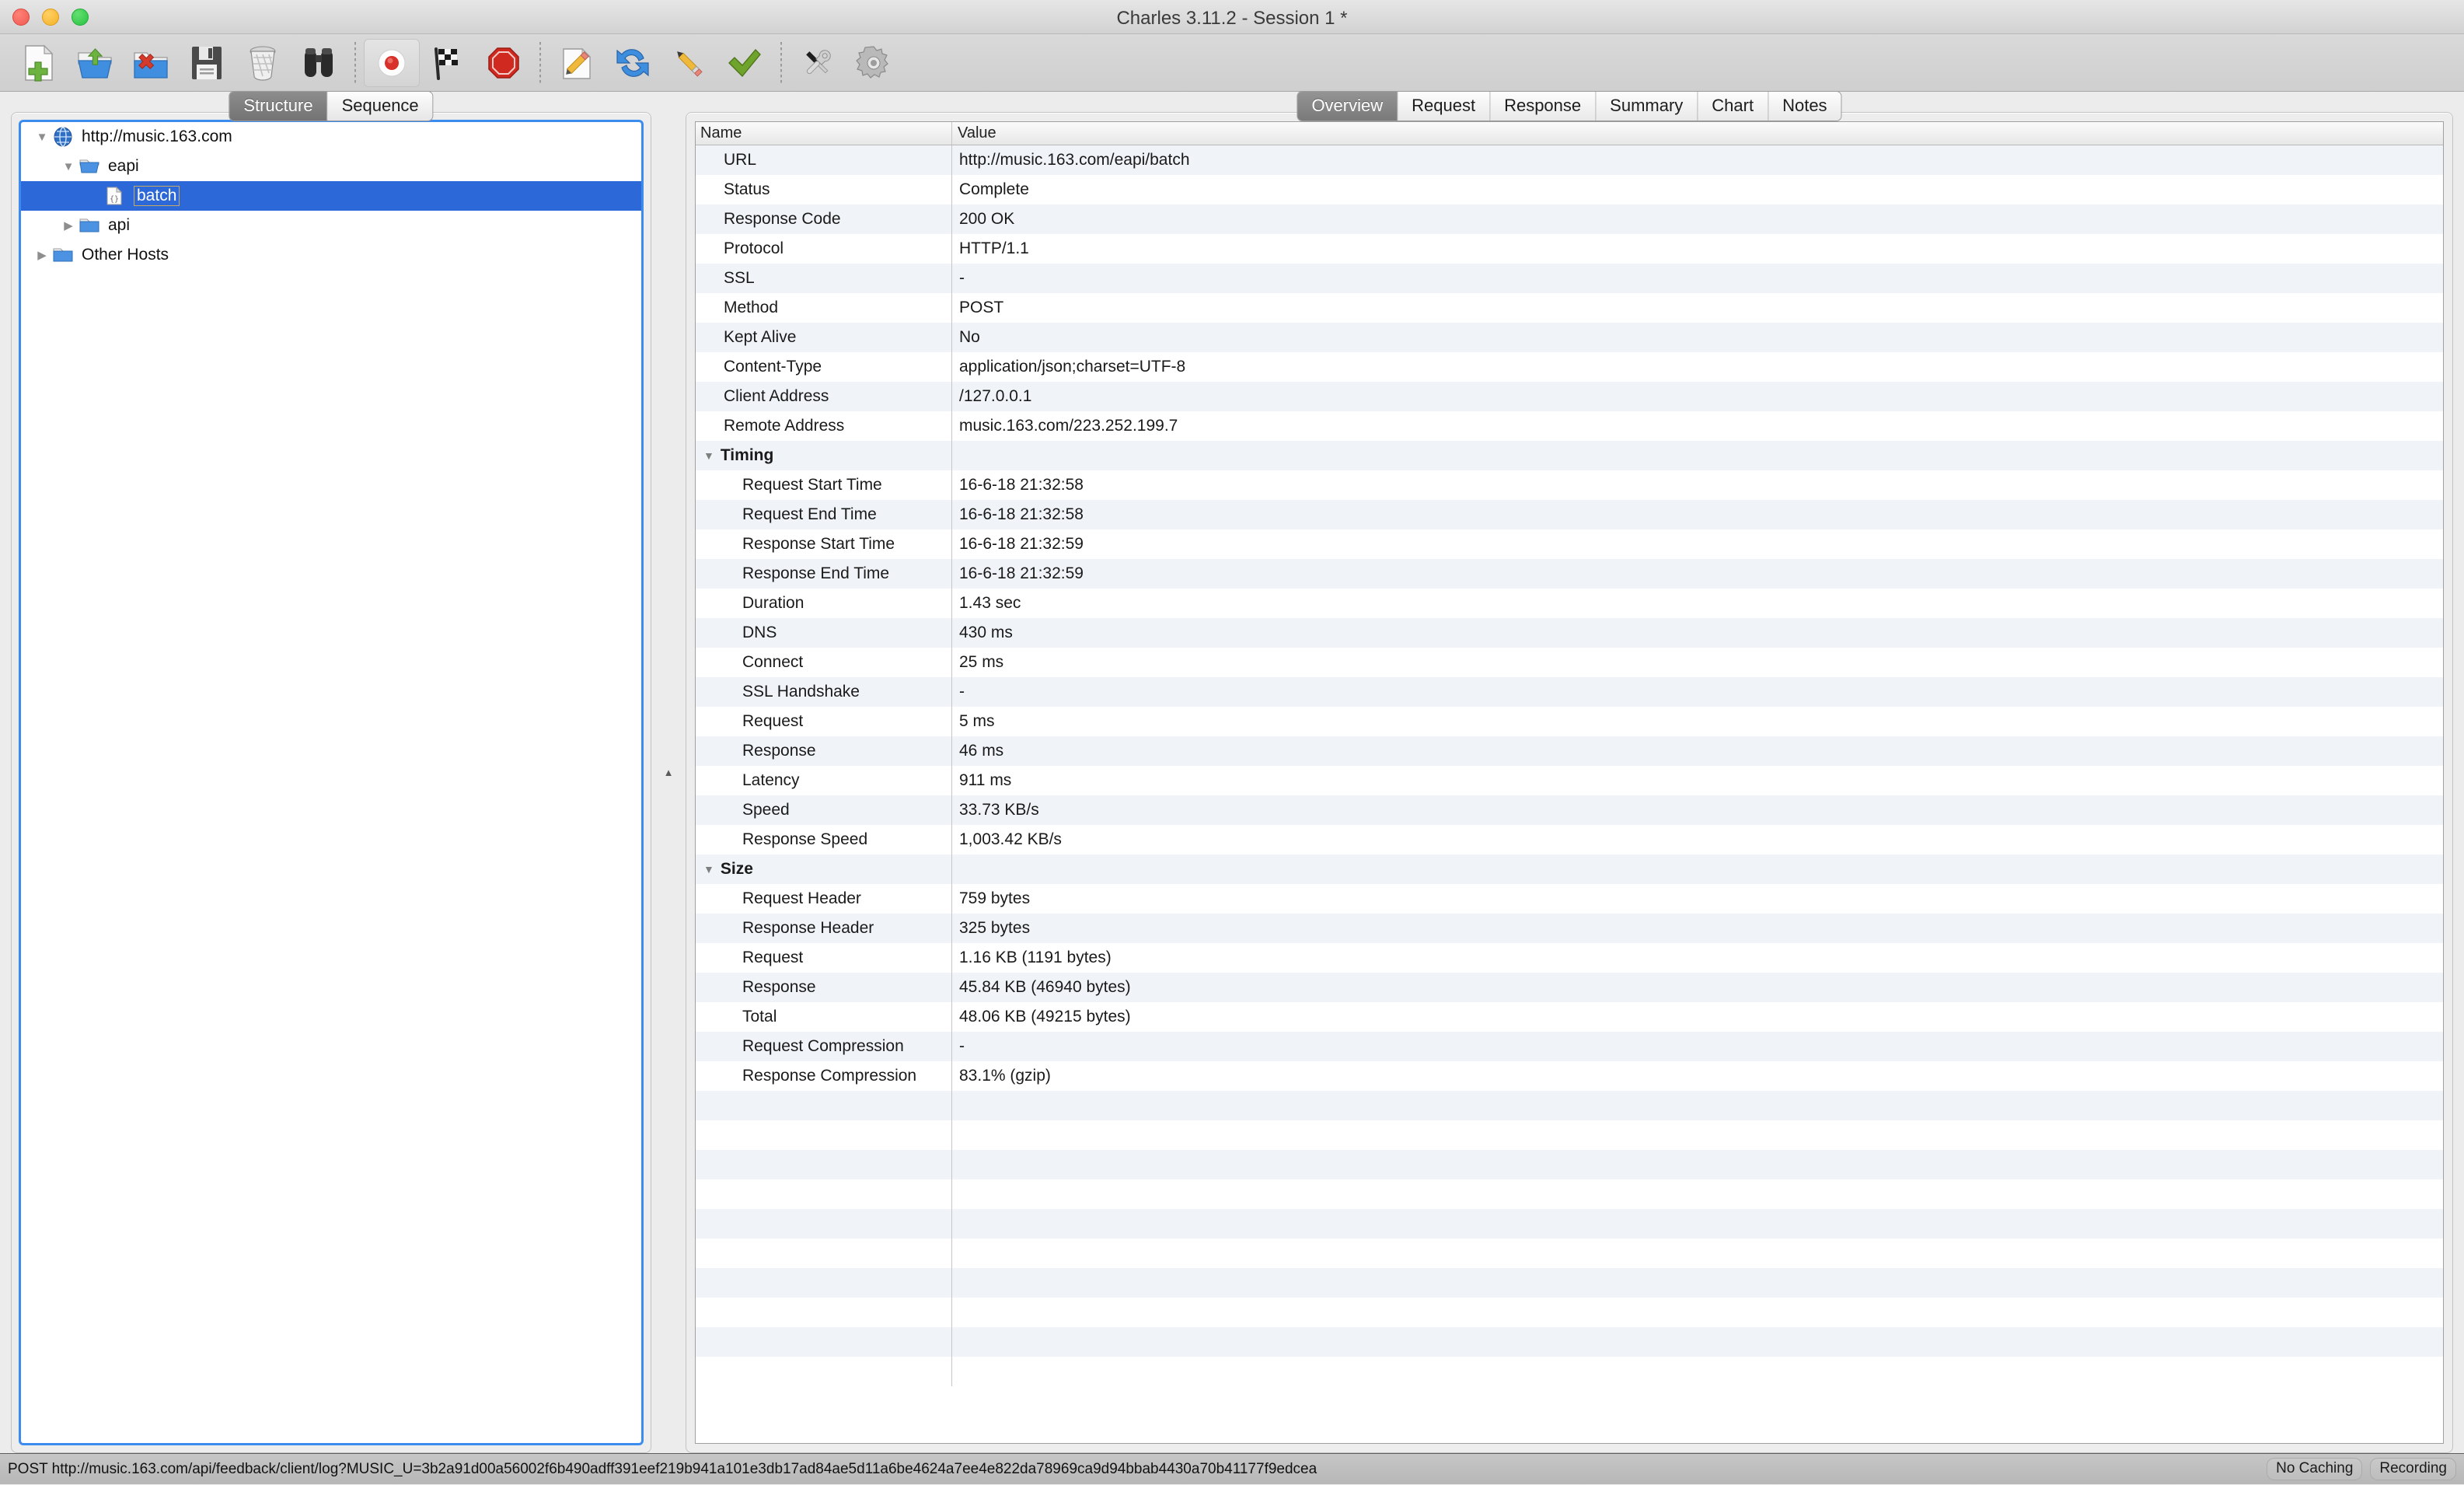 The width and height of the screenshot is (2464, 1485). What do you see at coordinates (816, 573) in the screenshot?
I see `cell-name-text: Response End Time` at bounding box center [816, 573].